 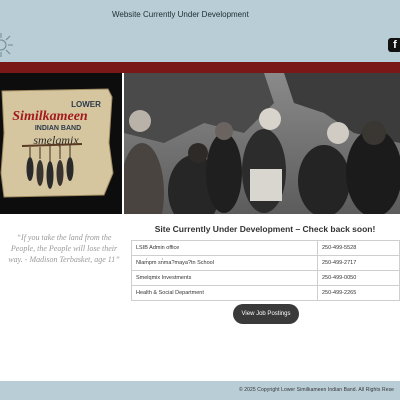 What do you see at coordinates (58, 128) in the screenshot?
I see `logo-text-indian-band: INDIAN BAND` at bounding box center [58, 128].